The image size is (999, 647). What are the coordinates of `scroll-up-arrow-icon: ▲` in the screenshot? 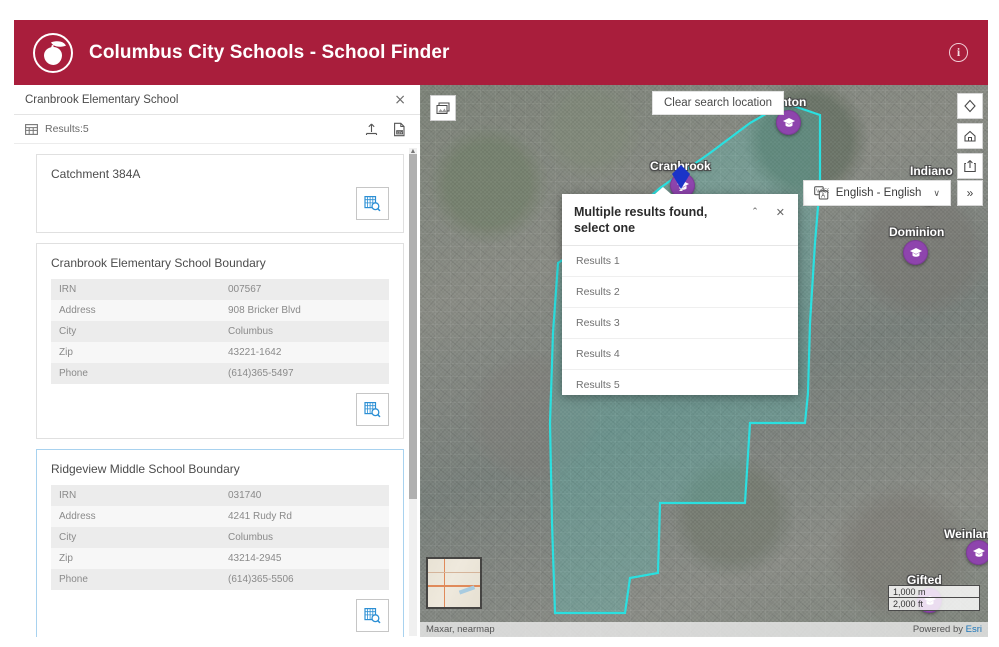 It's located at (413, 151).